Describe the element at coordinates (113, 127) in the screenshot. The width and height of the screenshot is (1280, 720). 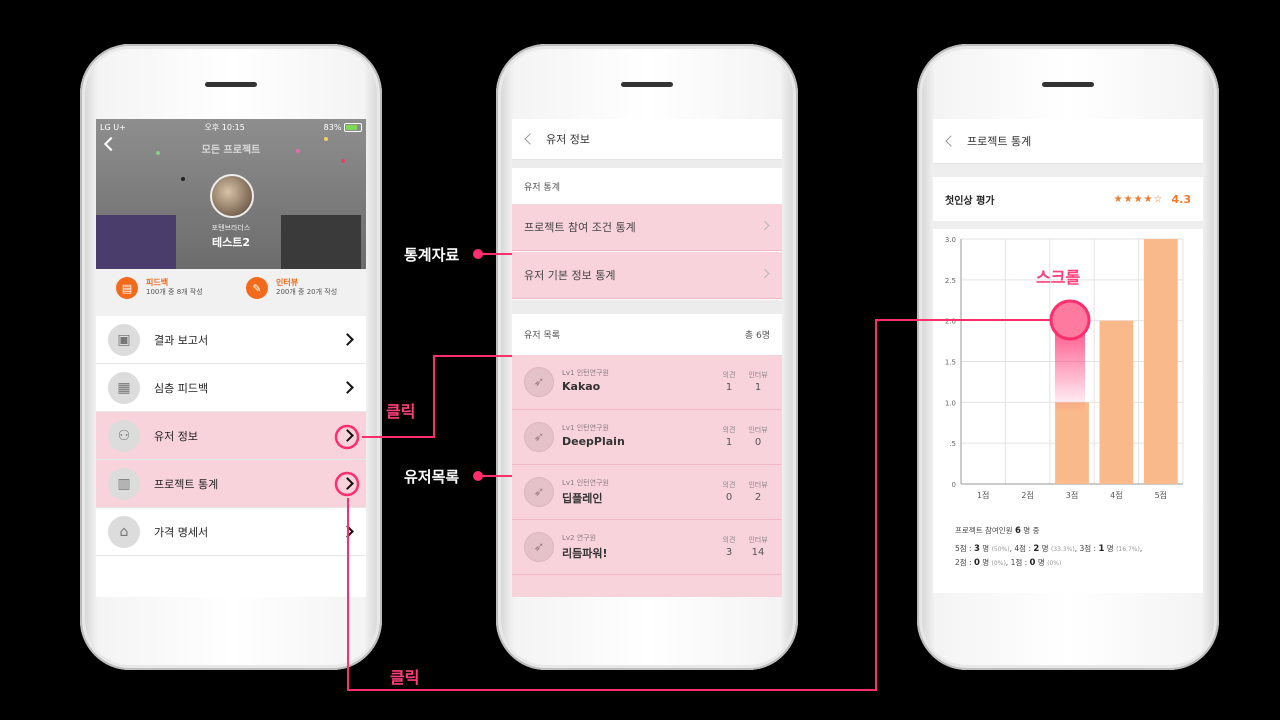
I see `carrier-text: LG U+` at that location.